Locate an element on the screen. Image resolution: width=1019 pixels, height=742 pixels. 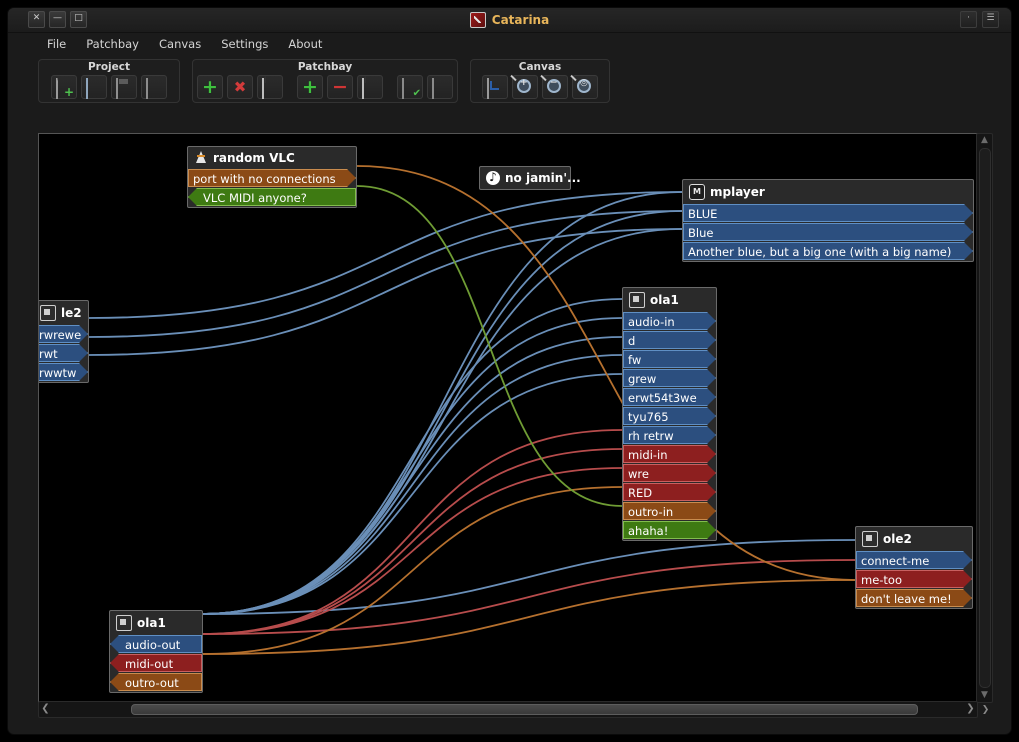
menu-file: File is located at coordinates (56, 44).